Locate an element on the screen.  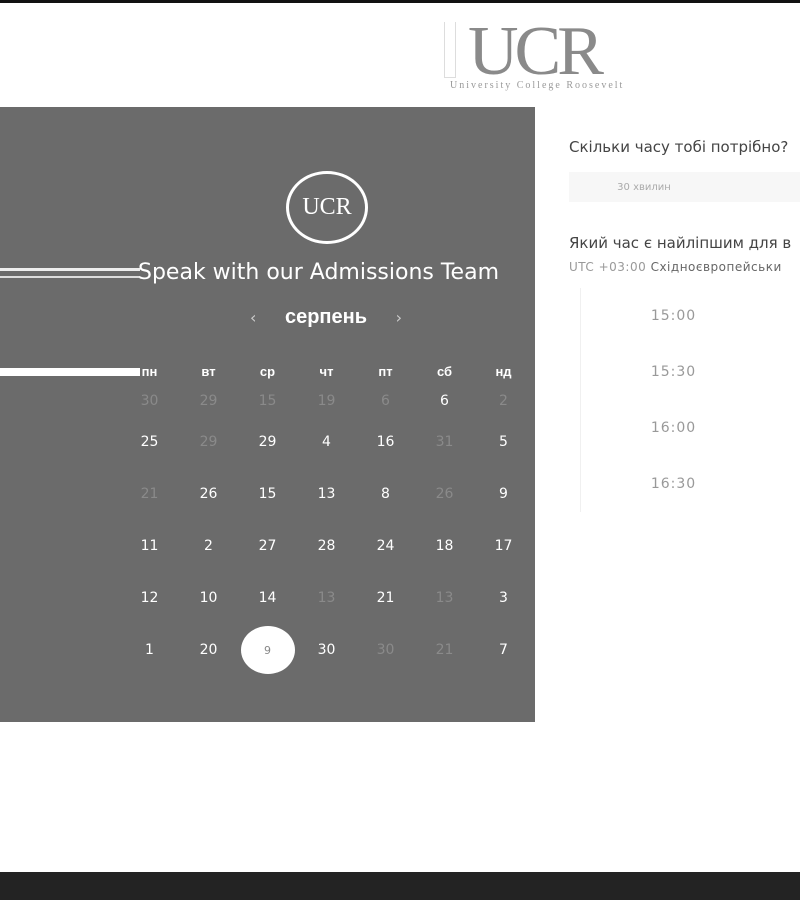
duration-question: Скільки часу тобі потрібно? is located at coordinates (679, 147).